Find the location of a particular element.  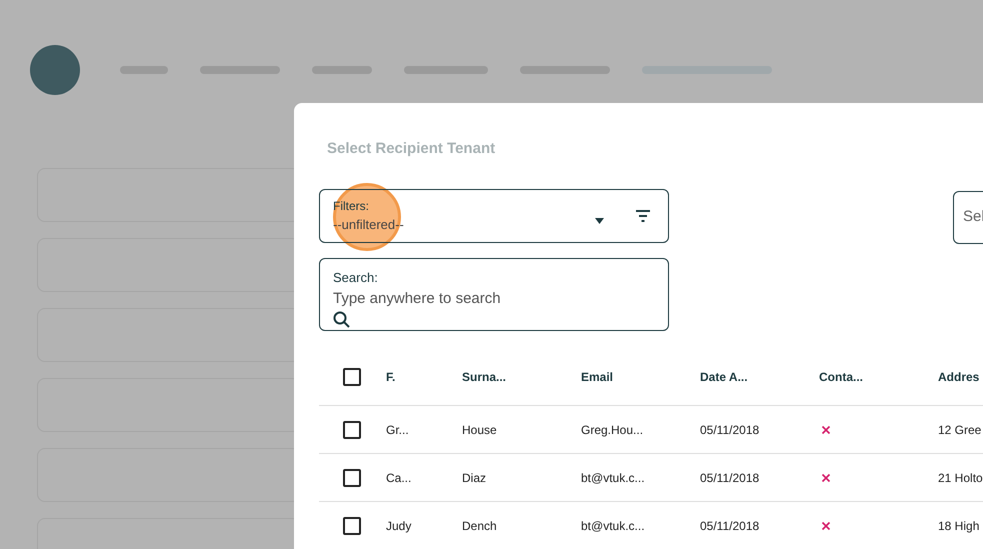

filter-icon is located at coordinates (643, 216).